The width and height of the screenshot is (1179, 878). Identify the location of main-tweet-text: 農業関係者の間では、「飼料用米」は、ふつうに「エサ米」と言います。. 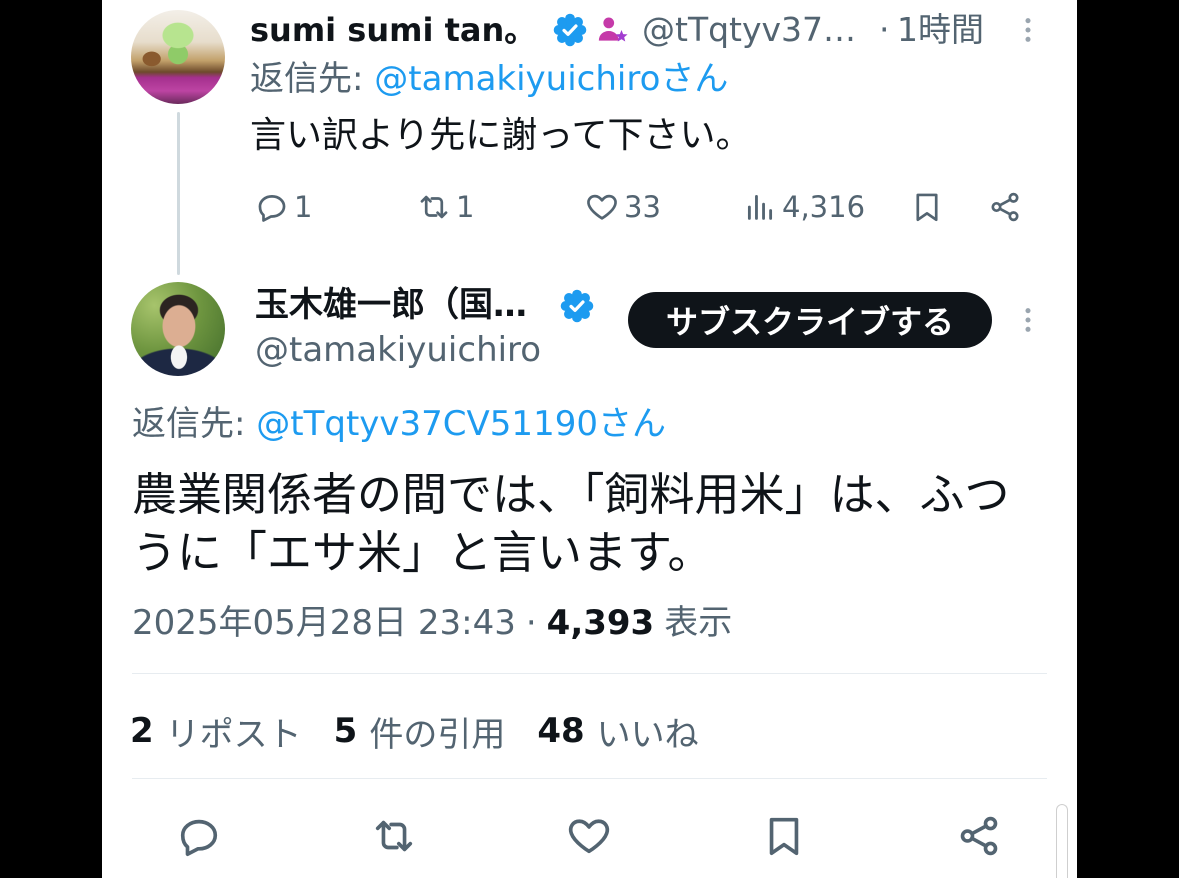
(571, 523).